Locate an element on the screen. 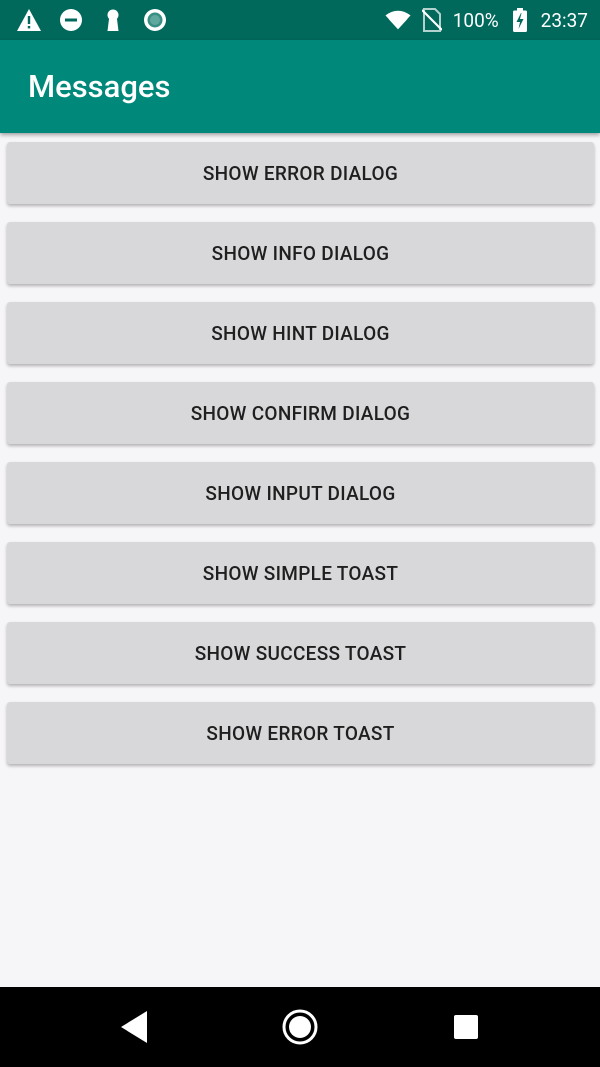 Image resolution: width=600 pixels, height=1067 pixels. clock: 23:37 is located at coordinates (564, 20).